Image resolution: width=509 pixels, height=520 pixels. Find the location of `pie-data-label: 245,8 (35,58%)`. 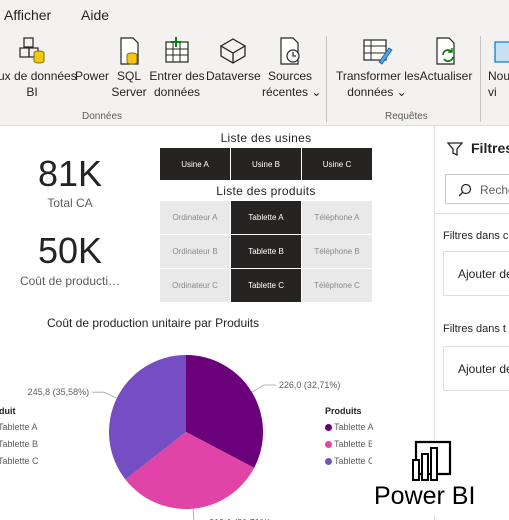

pie-data-label: 245,8 (35,58%) is located at coordinates (59, 392).